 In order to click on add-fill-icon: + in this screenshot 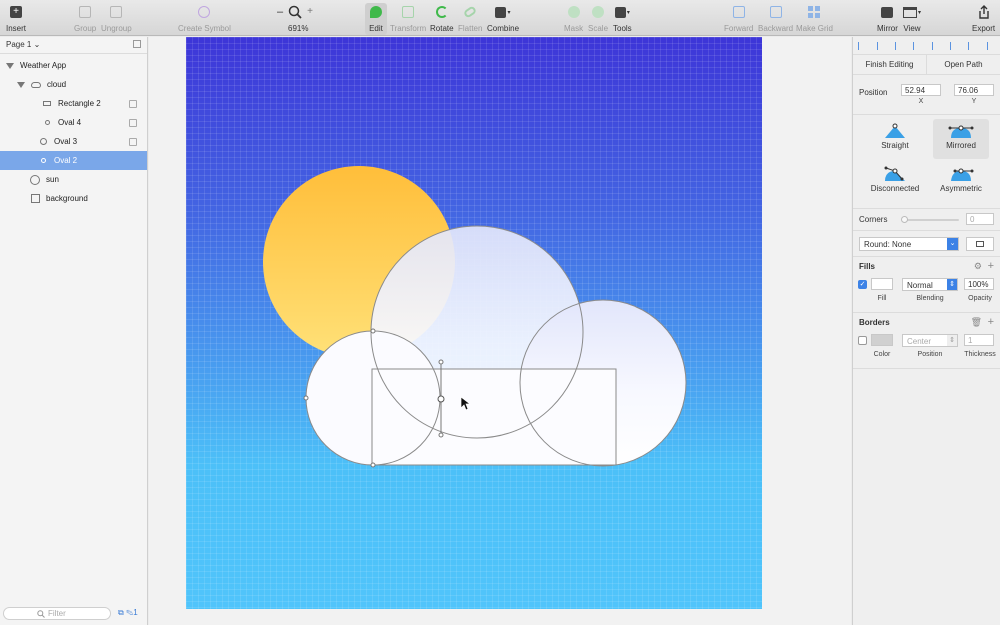, I will do `click(991, 266)`.